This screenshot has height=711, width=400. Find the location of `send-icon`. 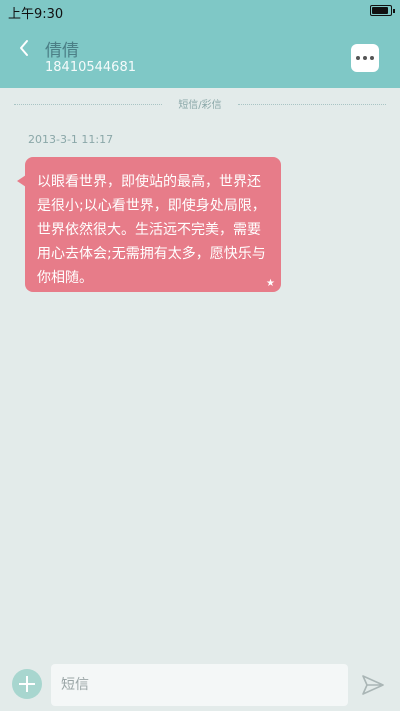

send-icon is located at coordinates (373, 685).